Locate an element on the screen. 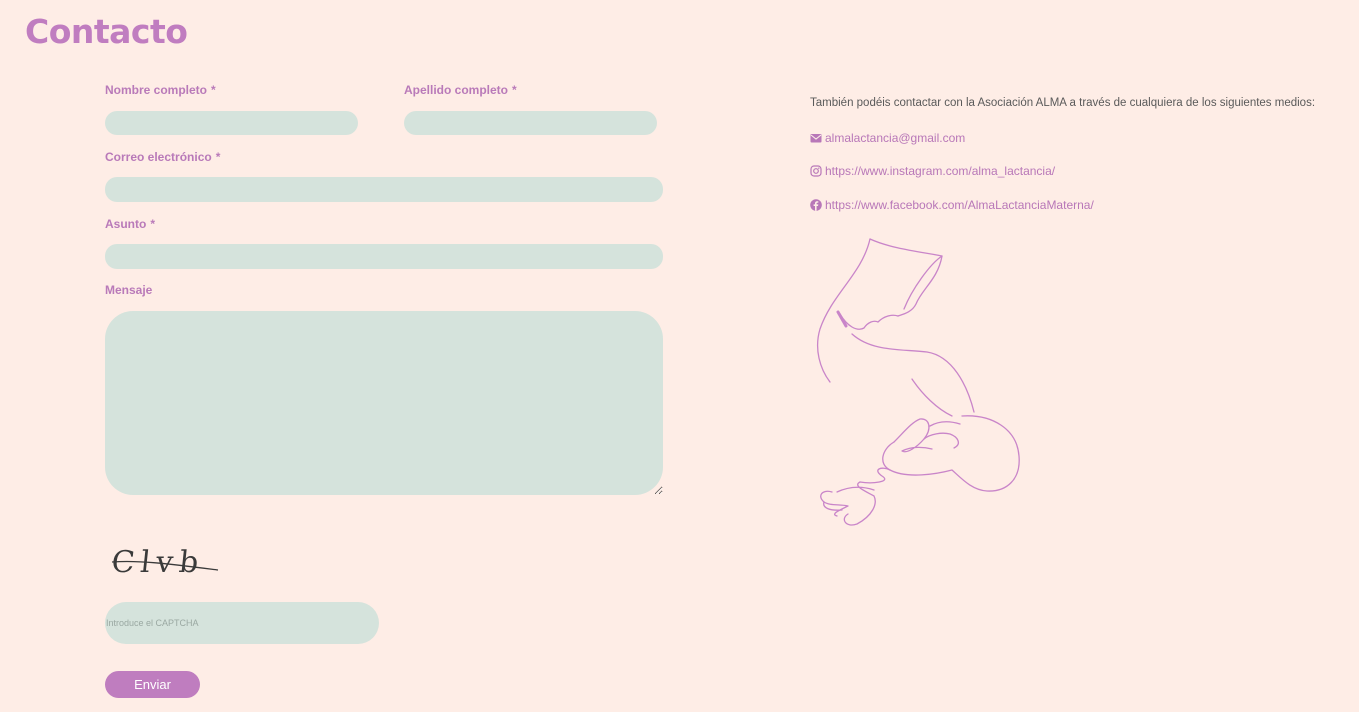  captcha-image: Clvb is located at coordinates (164, 562).